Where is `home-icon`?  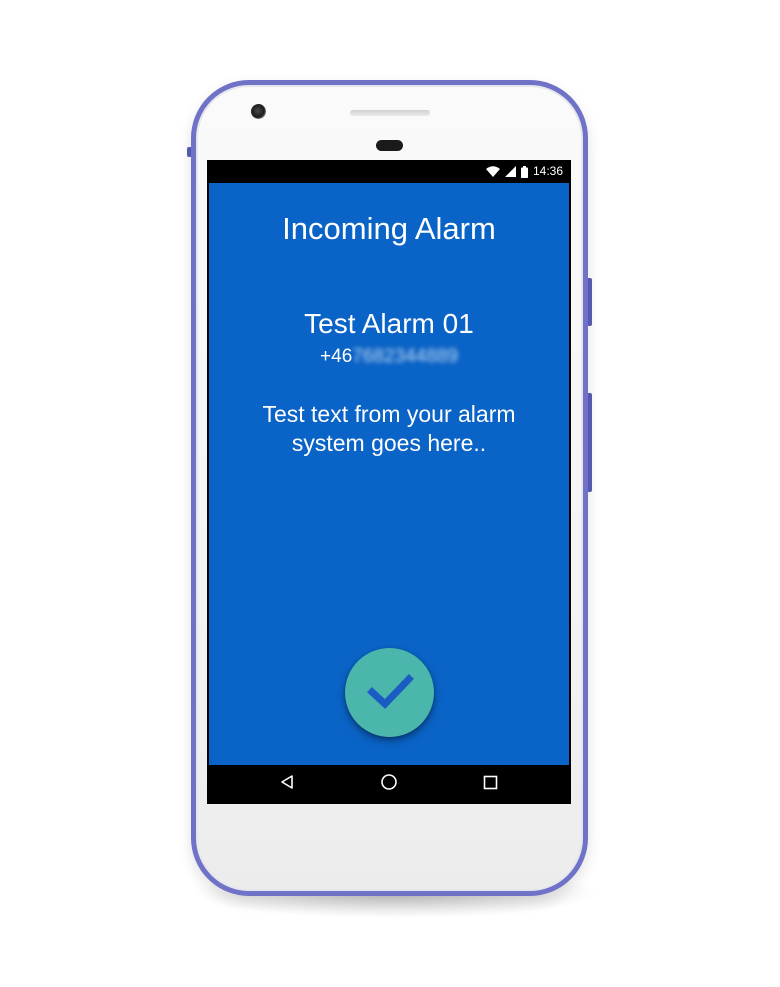
home-icon is located at coordinates (389, 784).